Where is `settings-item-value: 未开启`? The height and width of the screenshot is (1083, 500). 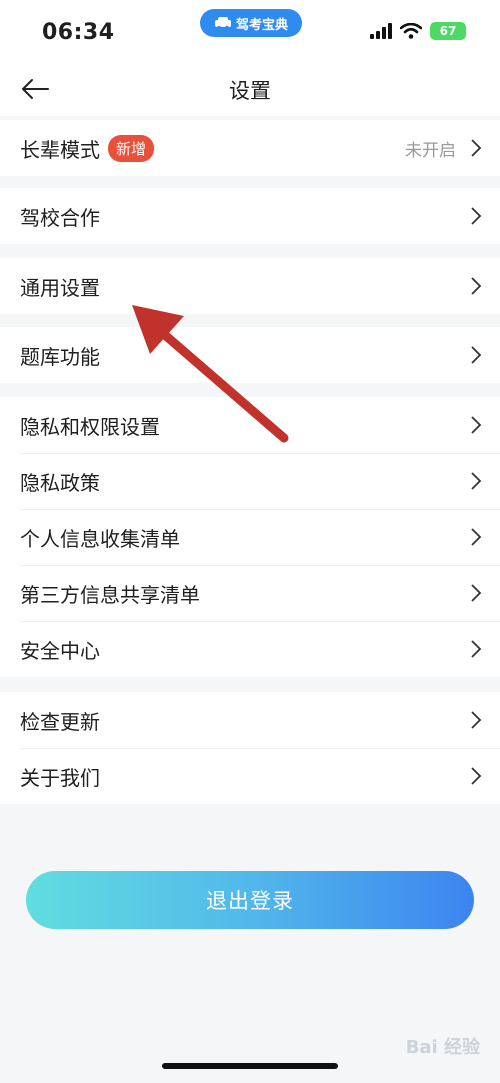 settings-item-value: 未开启 is located at coordinates (430, 150).